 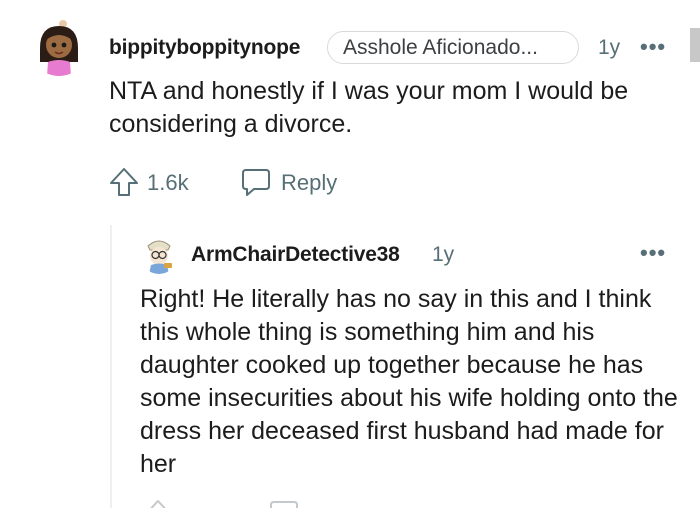 I want to click on thread-line, so click(x=111, y=366).